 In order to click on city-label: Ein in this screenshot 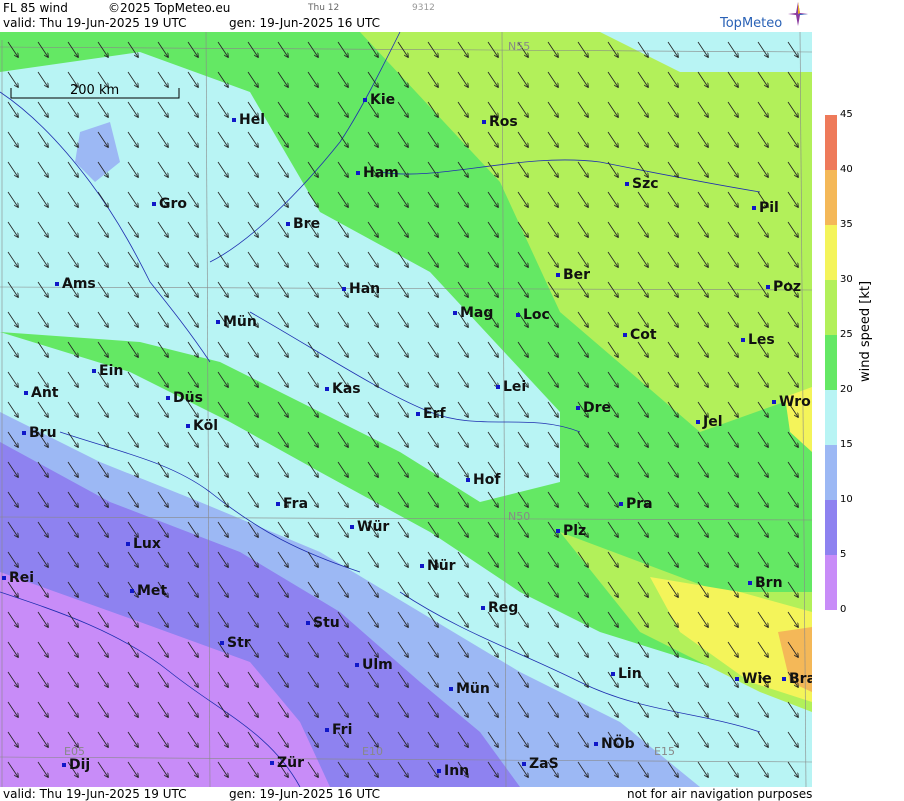, I will do `click(107, 371)`.